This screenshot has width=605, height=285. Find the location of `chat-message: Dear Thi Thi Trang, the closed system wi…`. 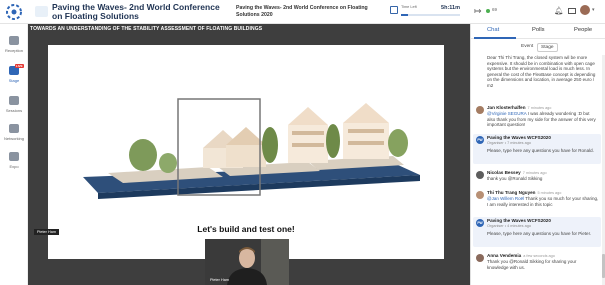

chat-message: Dear Thi Thi Trang, the closed system wi… is located at coordinates (537, 78).